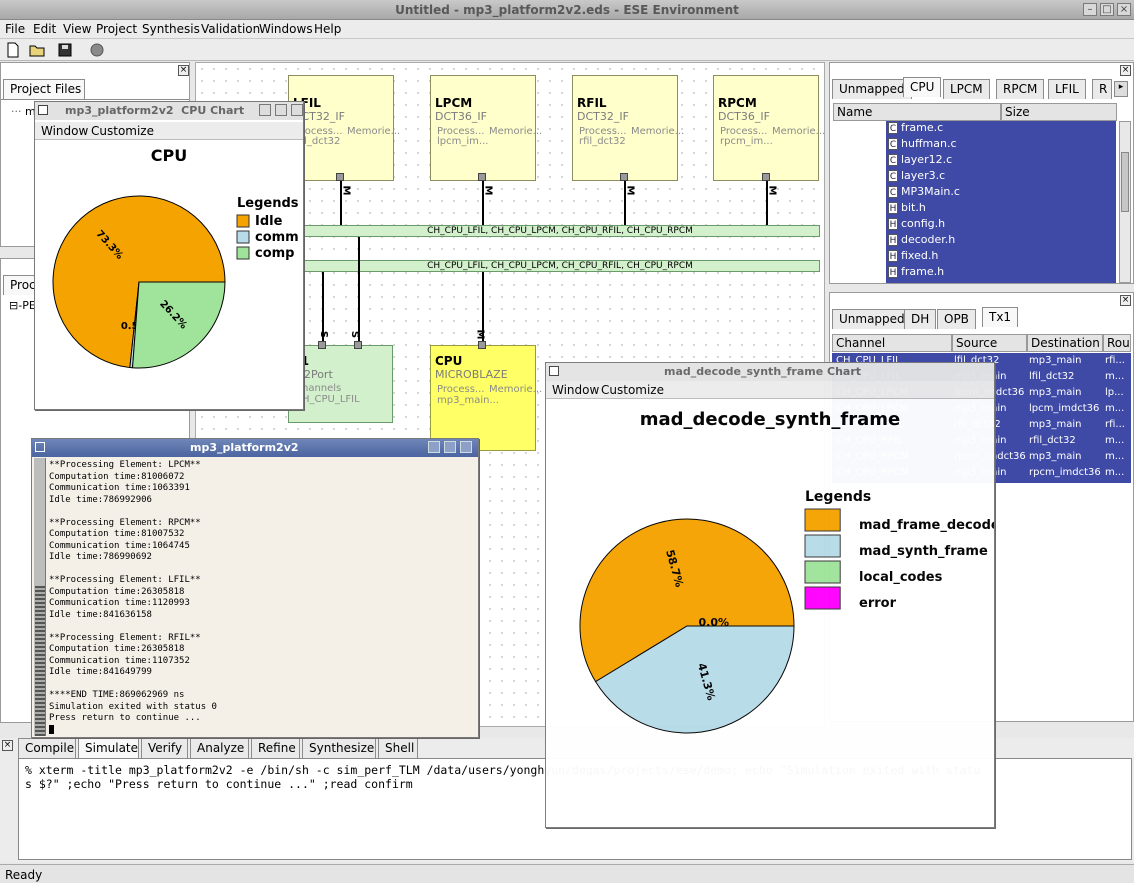 This screenshot has width=1134, height=883. I want to click on tab-analyze: Analyze, so click(219, 748).